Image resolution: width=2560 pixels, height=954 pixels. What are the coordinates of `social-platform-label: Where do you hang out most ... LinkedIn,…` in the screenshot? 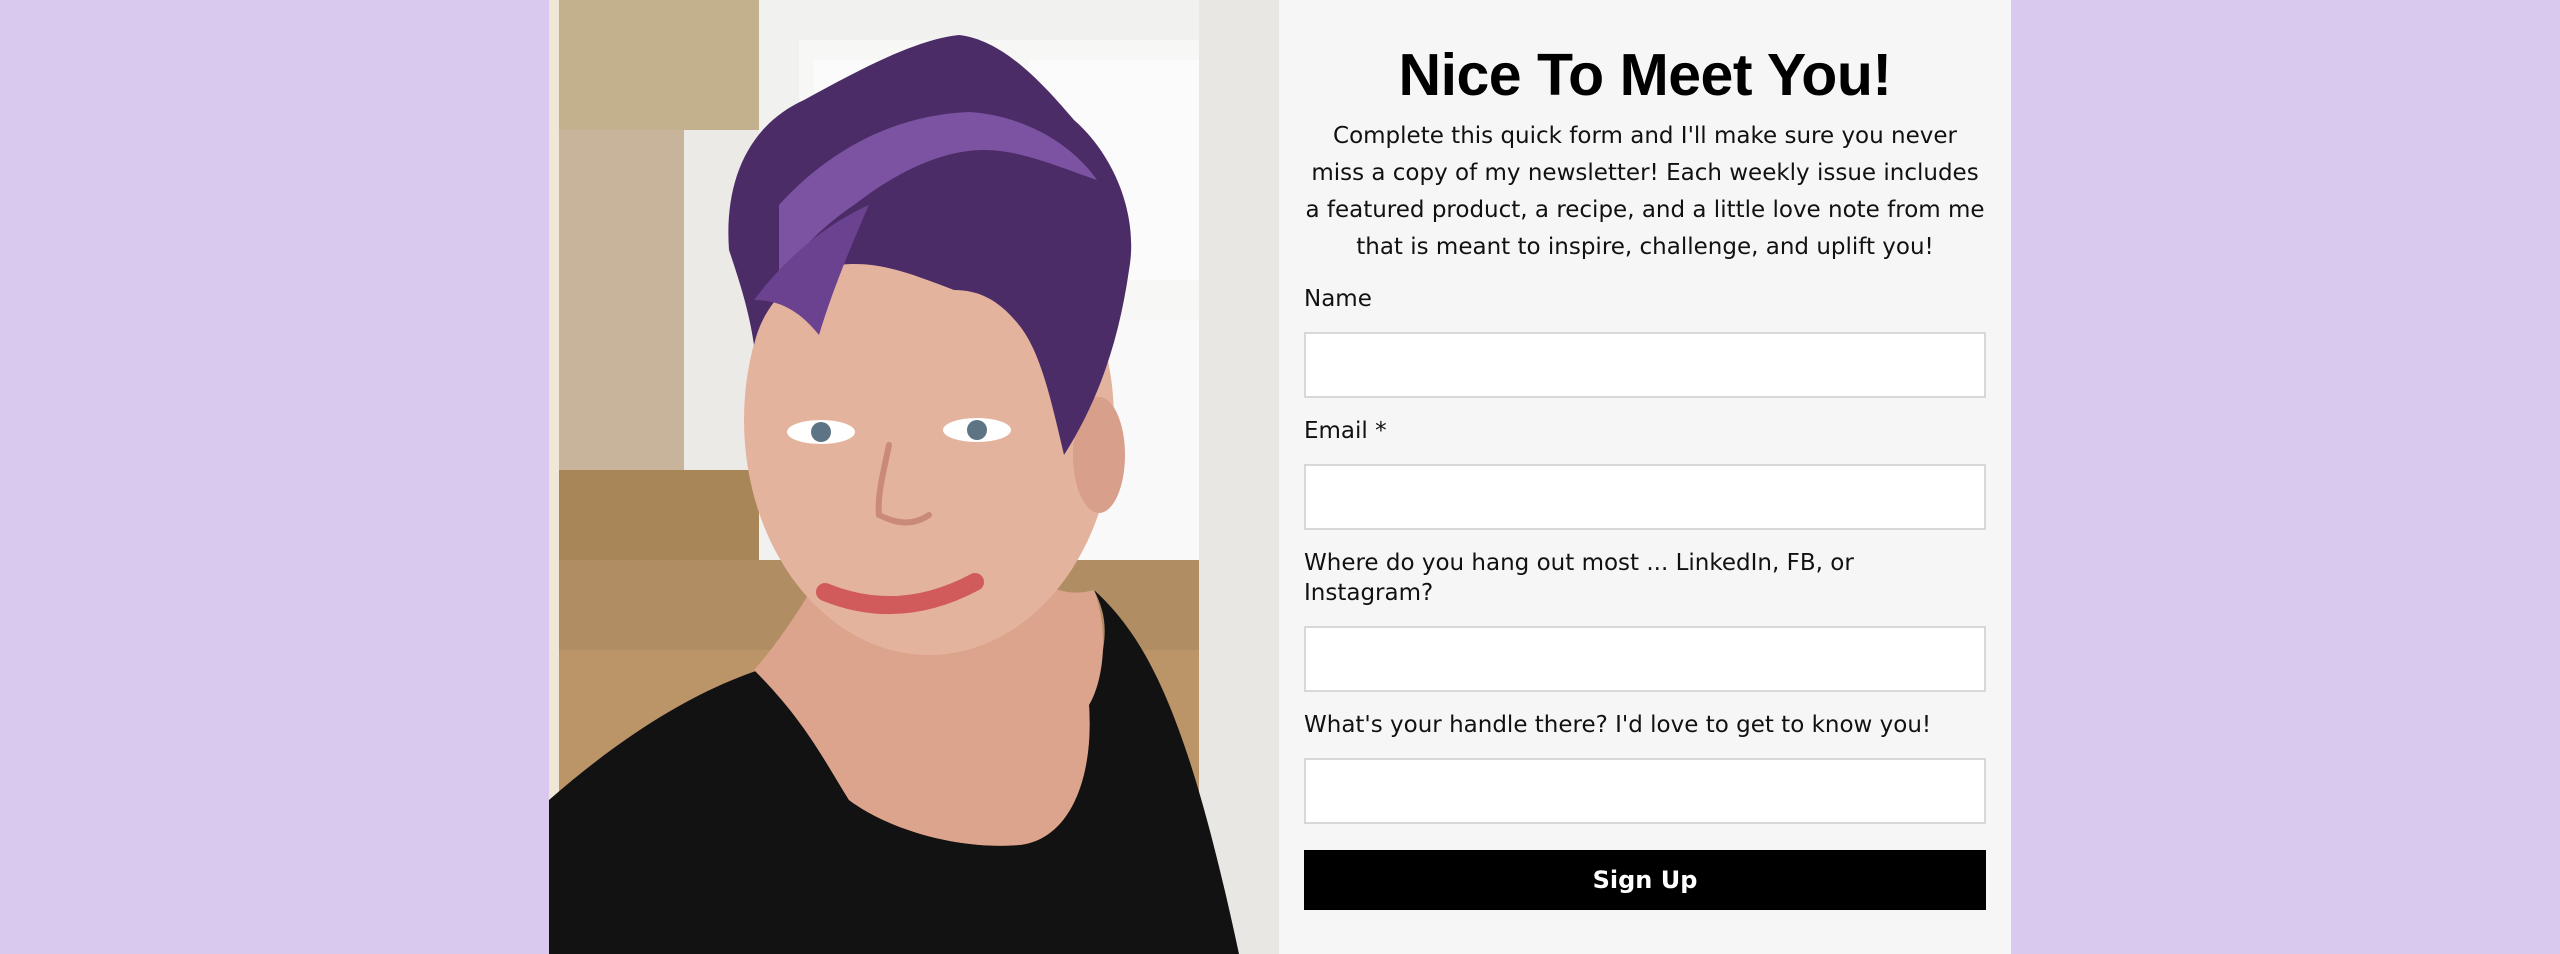 It's located at (1579, 578).